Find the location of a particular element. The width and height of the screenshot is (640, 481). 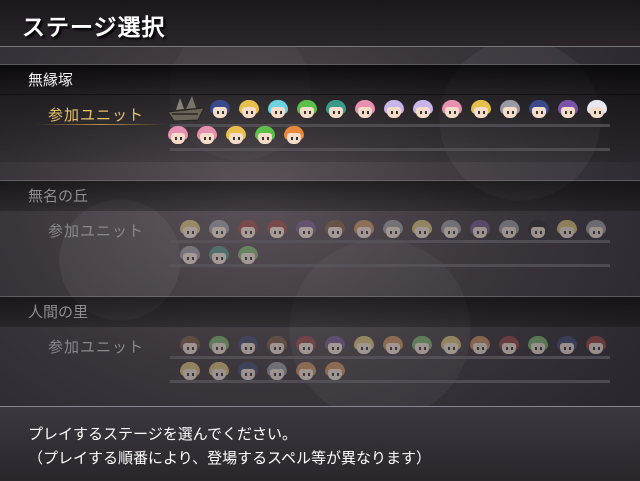

selection-underline is located at coordinates (101, 124).